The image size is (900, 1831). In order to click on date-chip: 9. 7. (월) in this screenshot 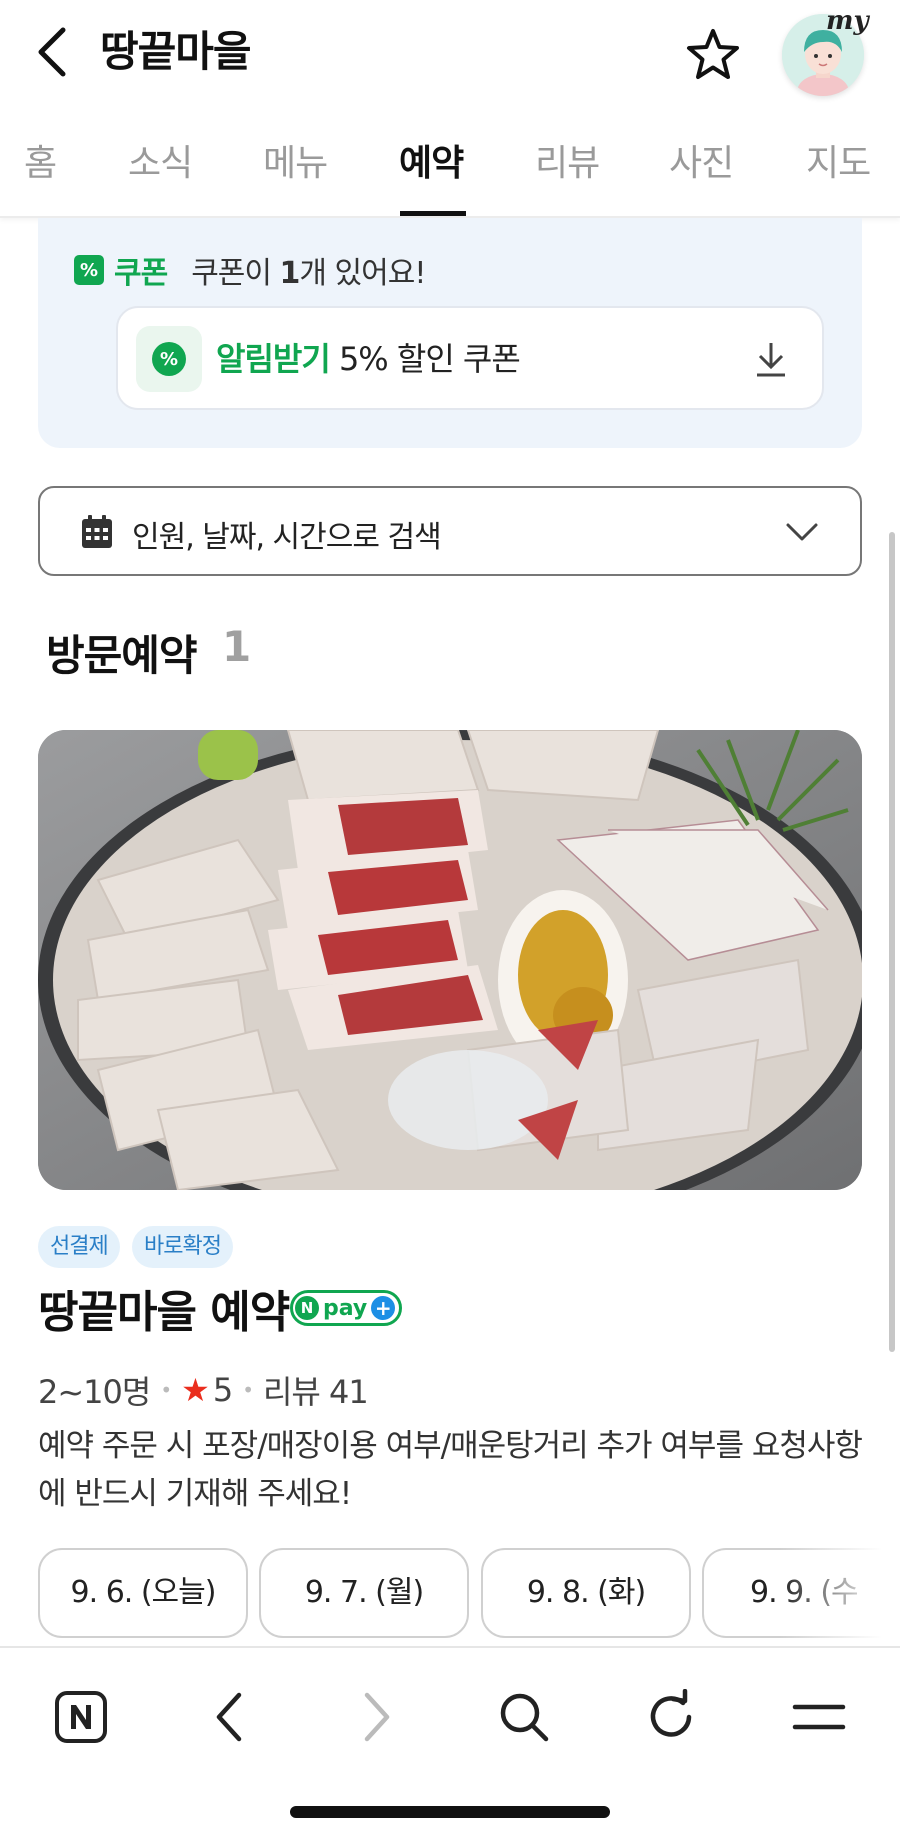, I will do `click(364, 1593)`.